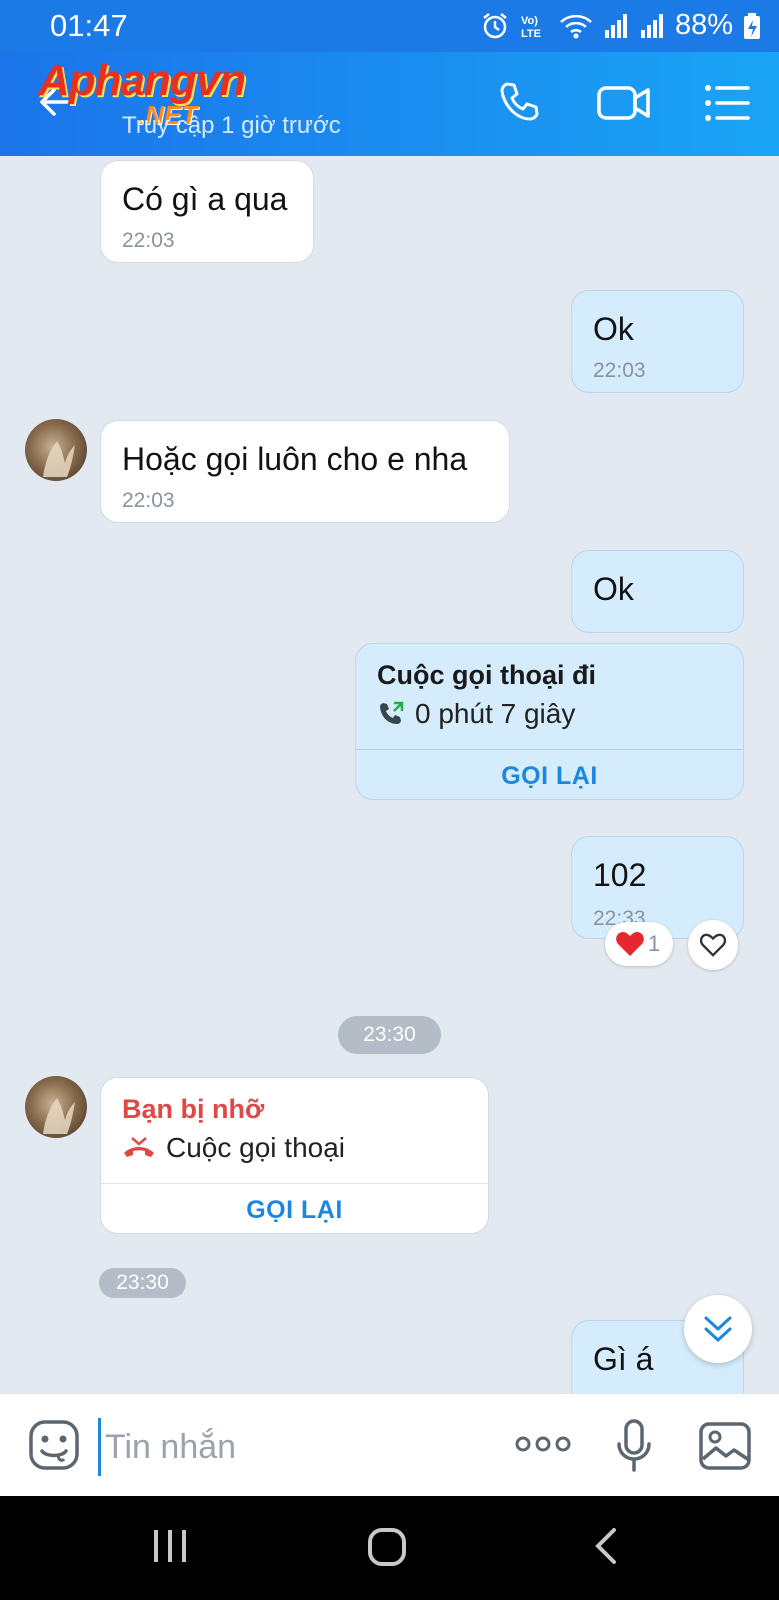 This screenshot has height=1600, width=779. Describe the element at coordinates (703, 25) in the screenshot. I see `battery-percent: 88%` at that location.